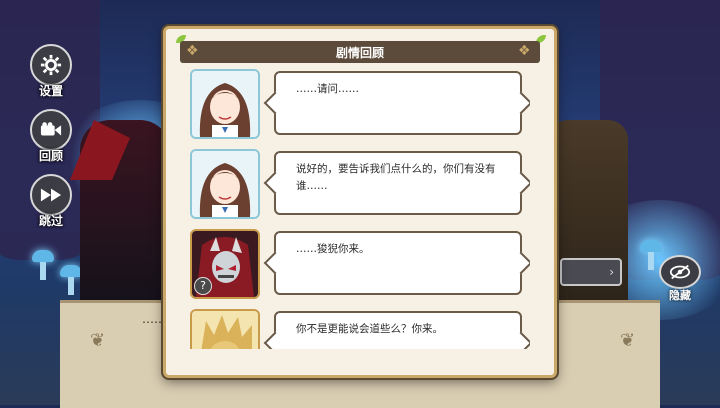 The image size is (720, 408). Describe the element at coordinates (333, 249) in the screenshot. I see `dialogue-text: ……狻猊你来。` at that location.